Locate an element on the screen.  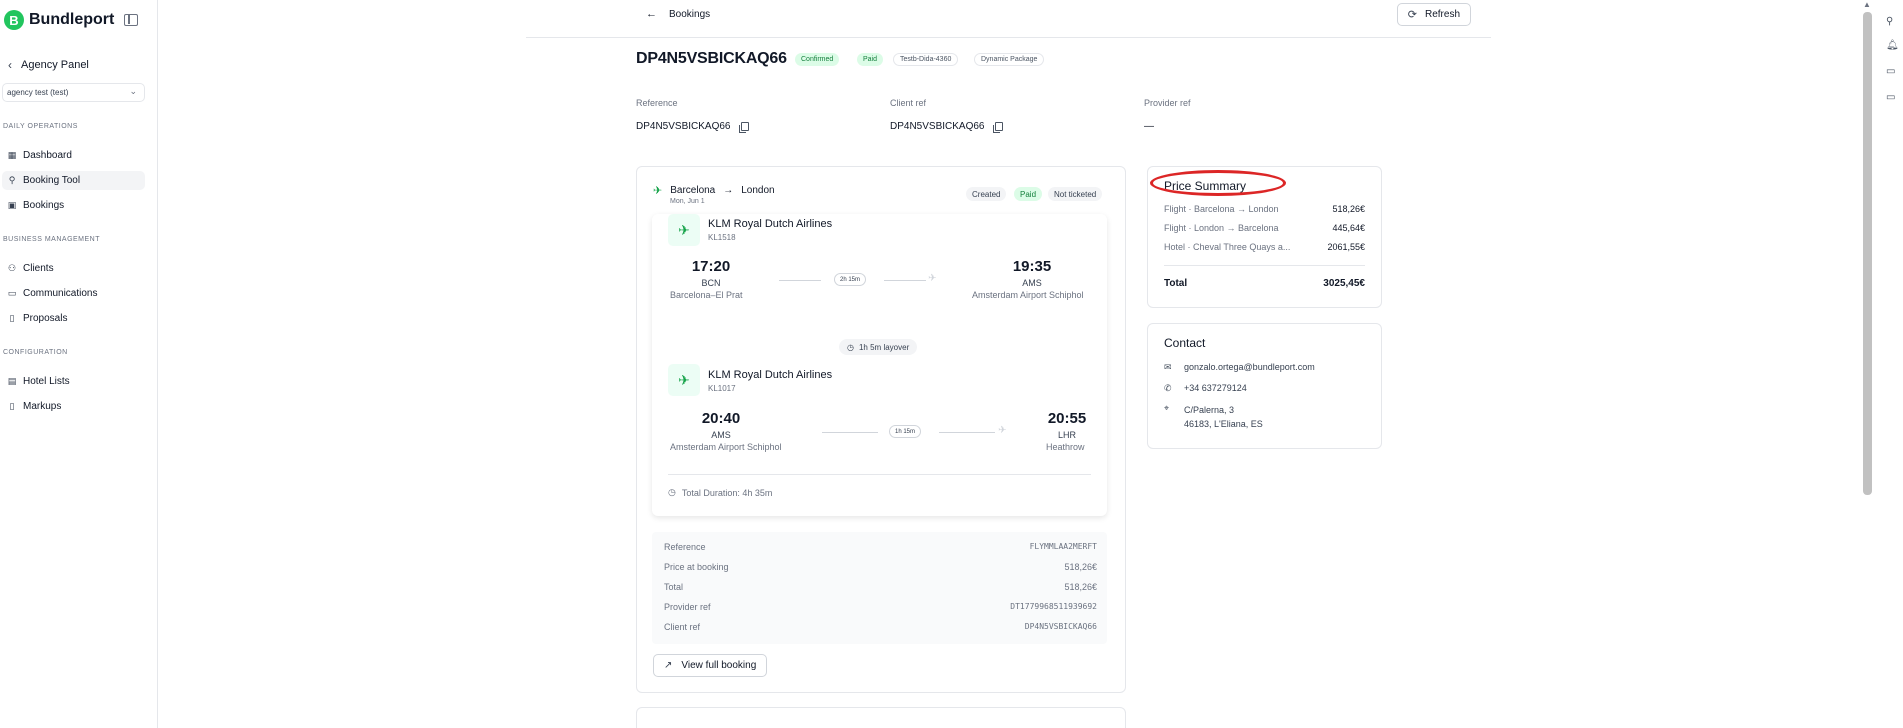
route: ✈ Barcelona → London is located at coordinates (714, 190).